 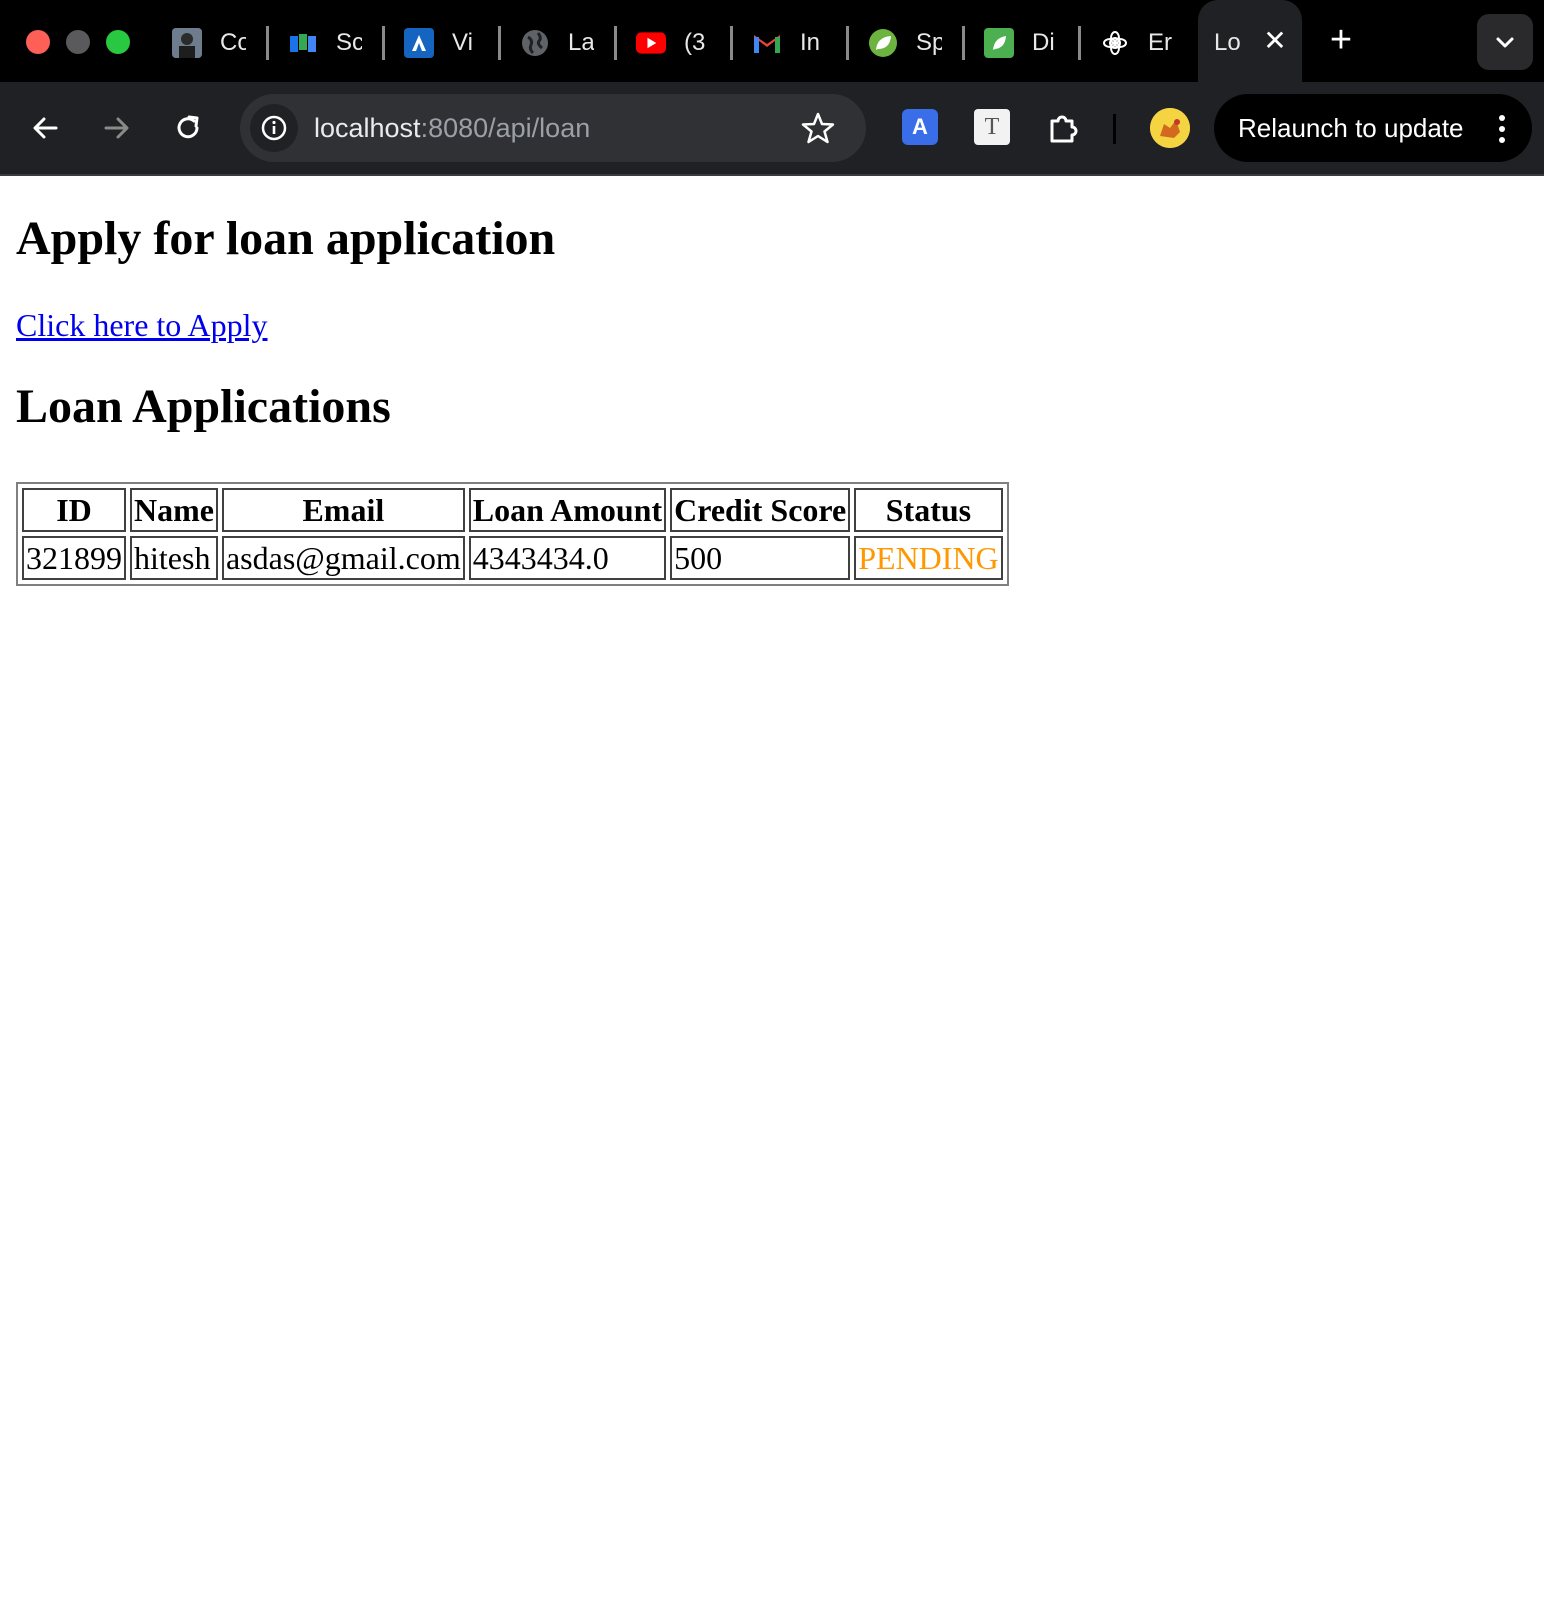 I want to click on address-bar: localhost:8080/api/loan, so click(x=553, y=128).